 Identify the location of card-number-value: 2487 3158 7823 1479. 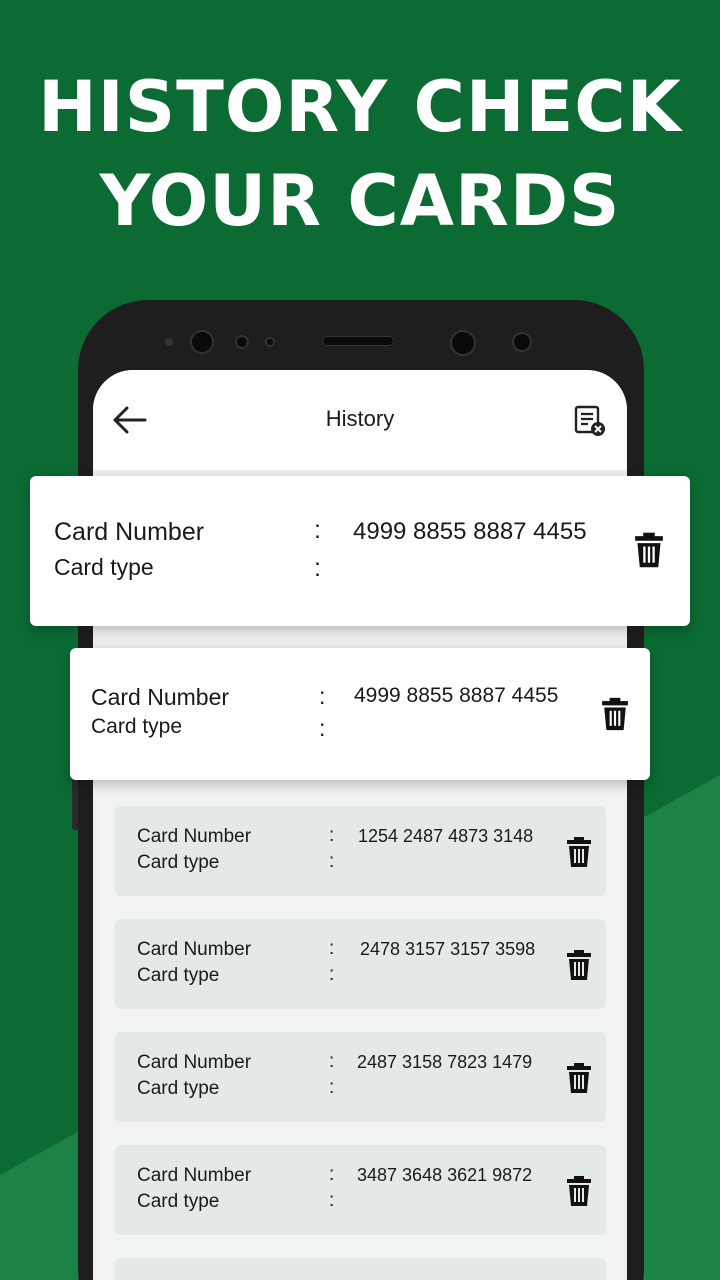
(445, 1062).